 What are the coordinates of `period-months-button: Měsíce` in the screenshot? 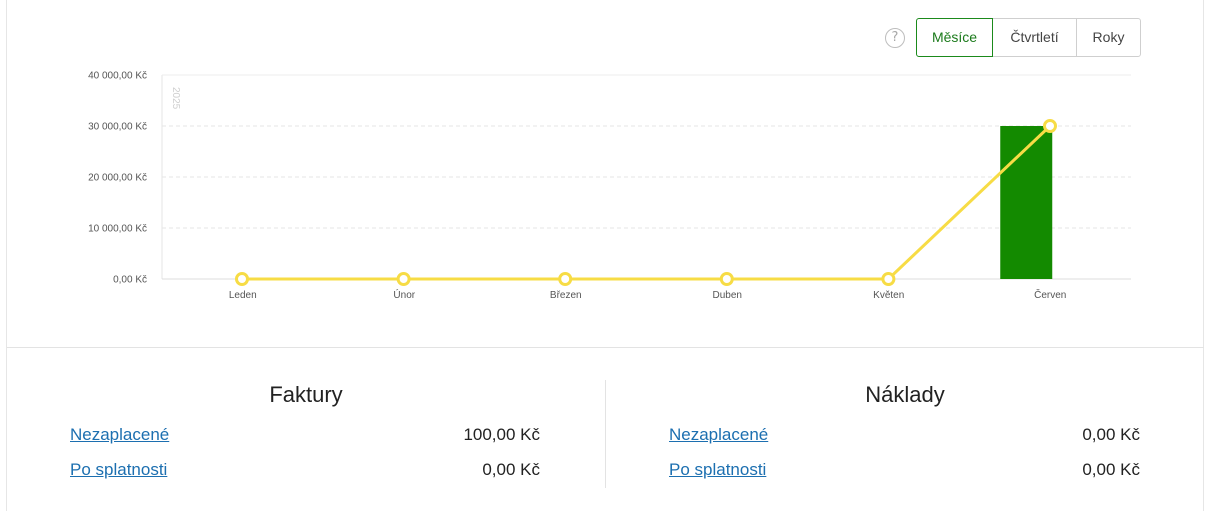 It's located at (954, 37).